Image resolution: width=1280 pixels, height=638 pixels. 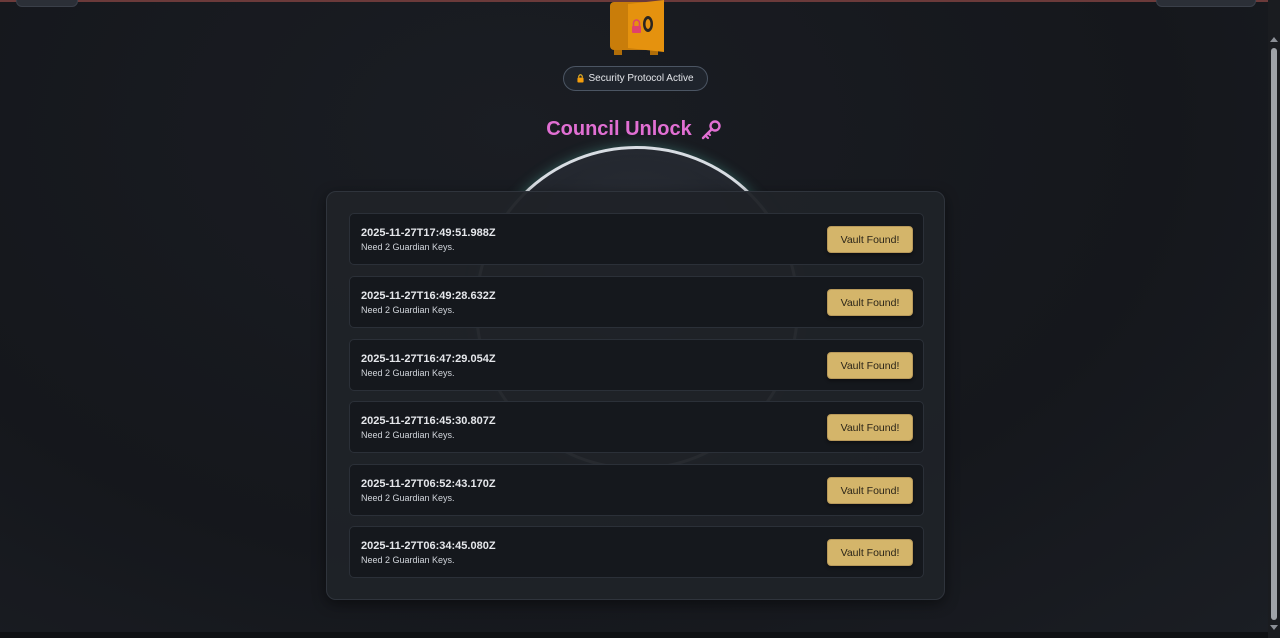 What do you see at coordinates (637, 27) in the screenshot?
I see `vault-icon` at bounding box center [637, 27].